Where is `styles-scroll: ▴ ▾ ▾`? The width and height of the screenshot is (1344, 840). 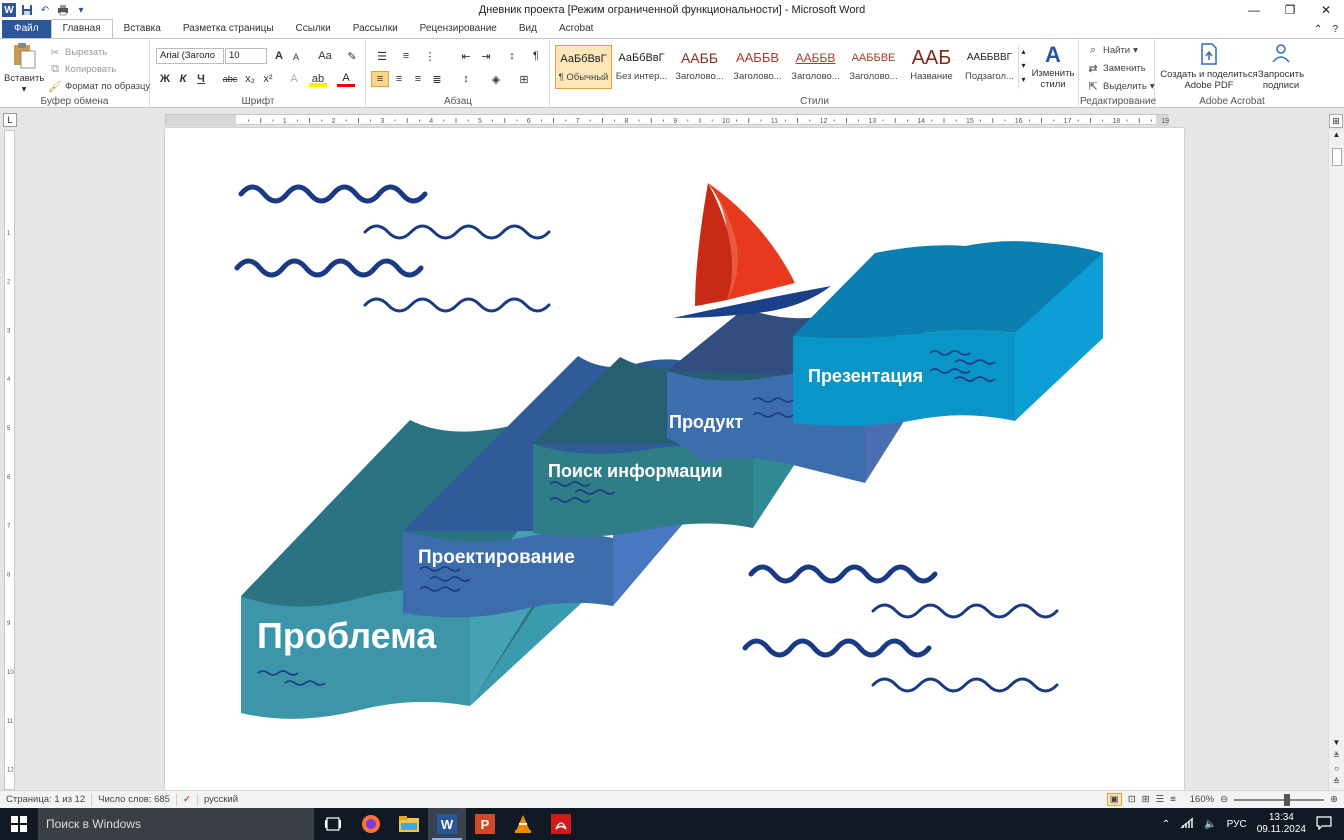
styles-scroll: ▴ ▾ ▾ is located at coordinates (1023, 67).